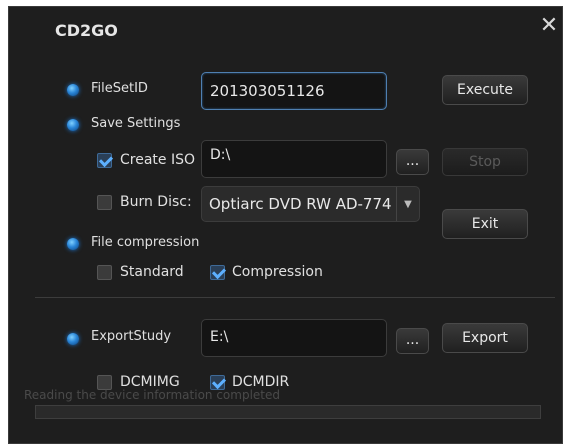  I want to click on fileset-id-input: 201303051126, so click(294, 91).